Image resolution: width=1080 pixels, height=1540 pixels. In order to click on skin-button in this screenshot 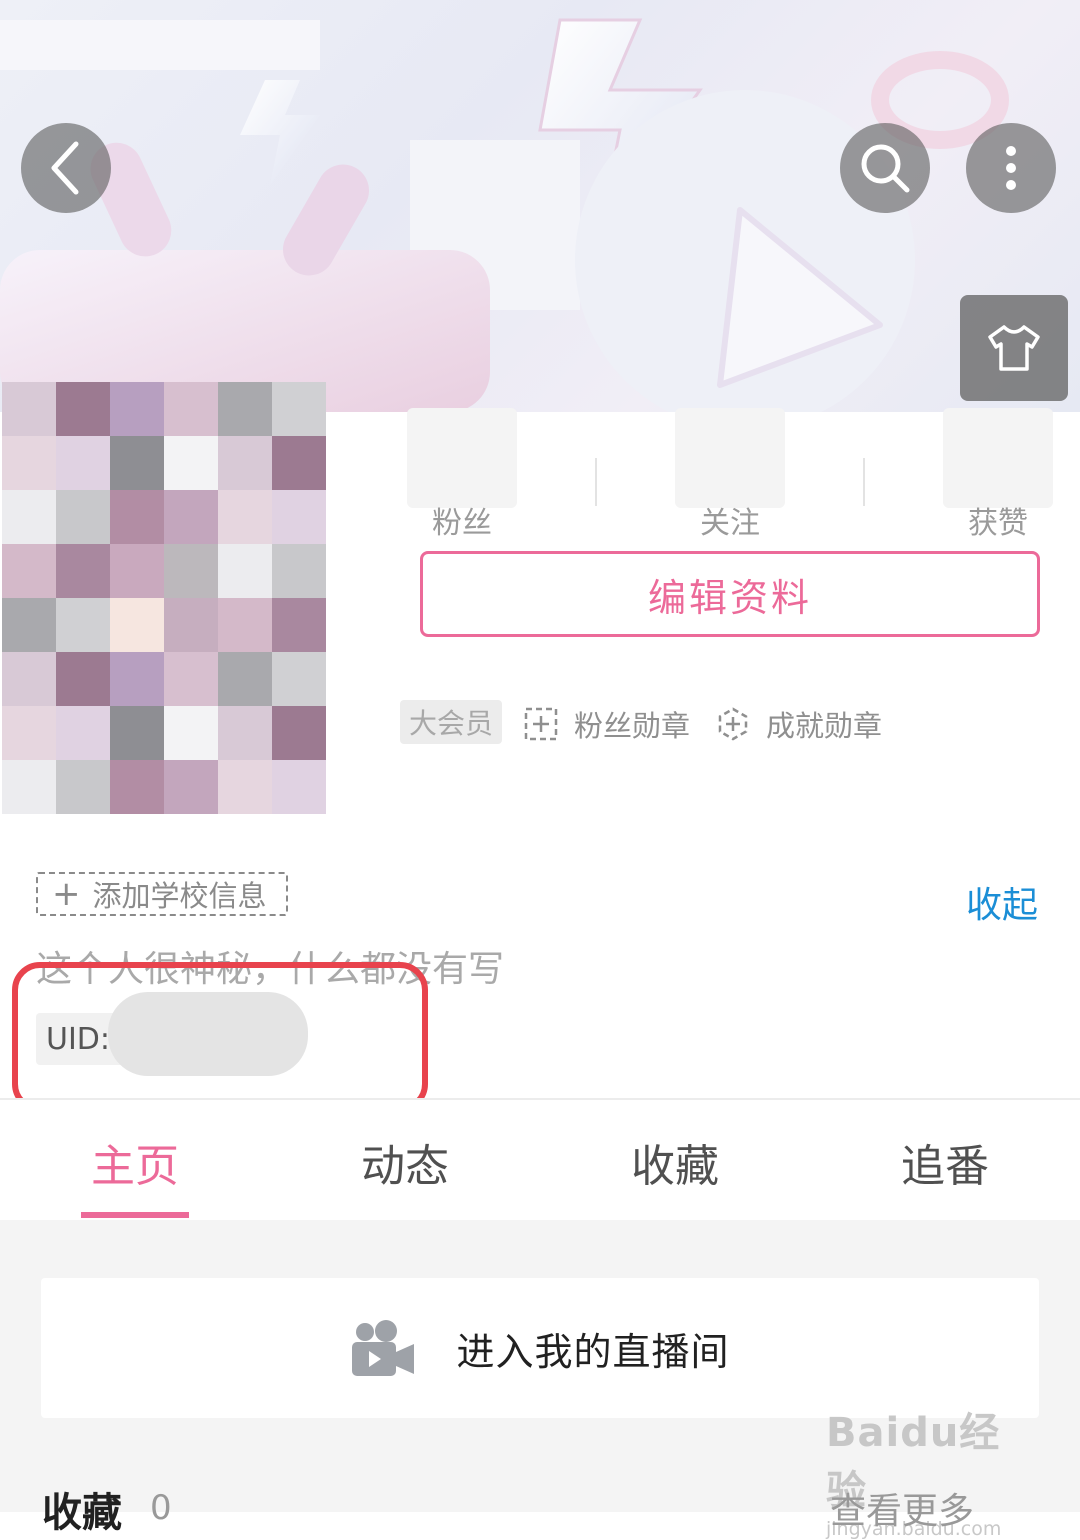, I will do `click(1014, 348)`.